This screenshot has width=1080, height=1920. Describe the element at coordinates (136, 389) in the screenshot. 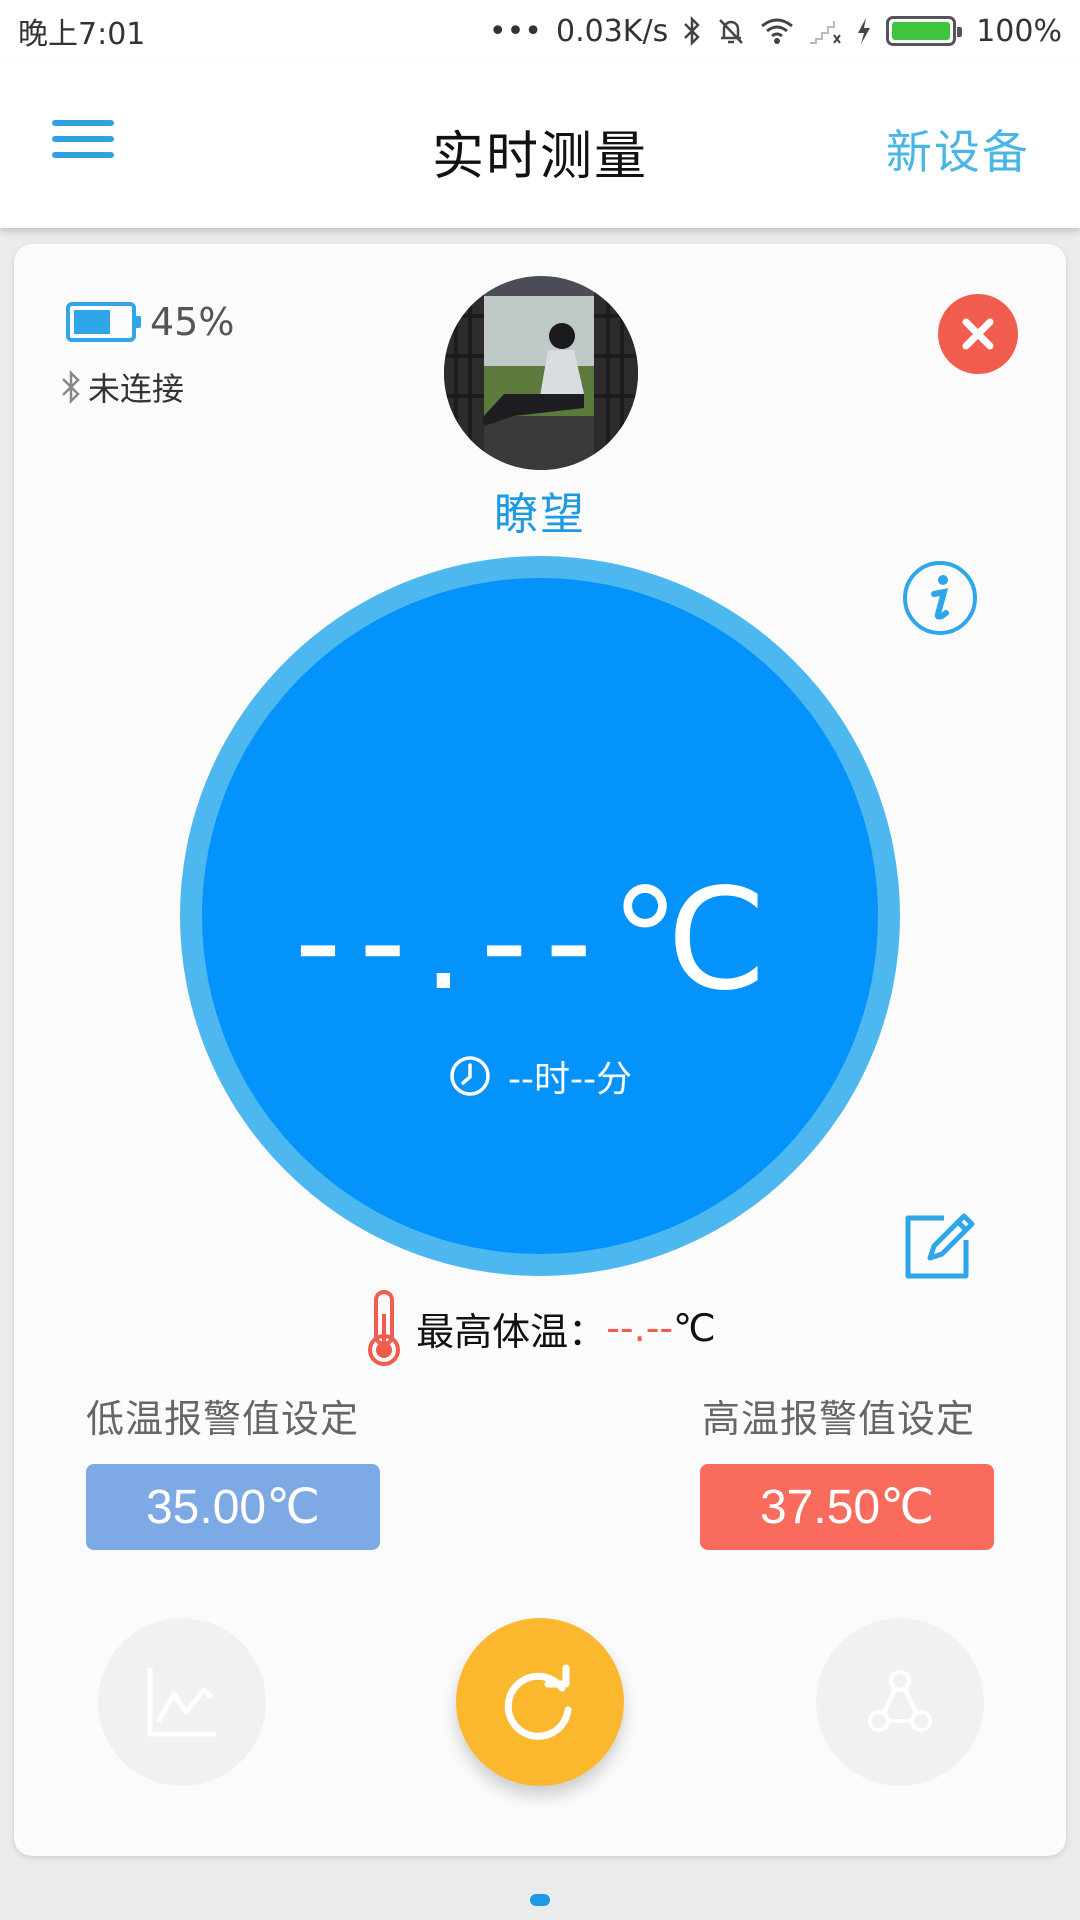

I see `bluetooth-status-text: 未连接` at that location.